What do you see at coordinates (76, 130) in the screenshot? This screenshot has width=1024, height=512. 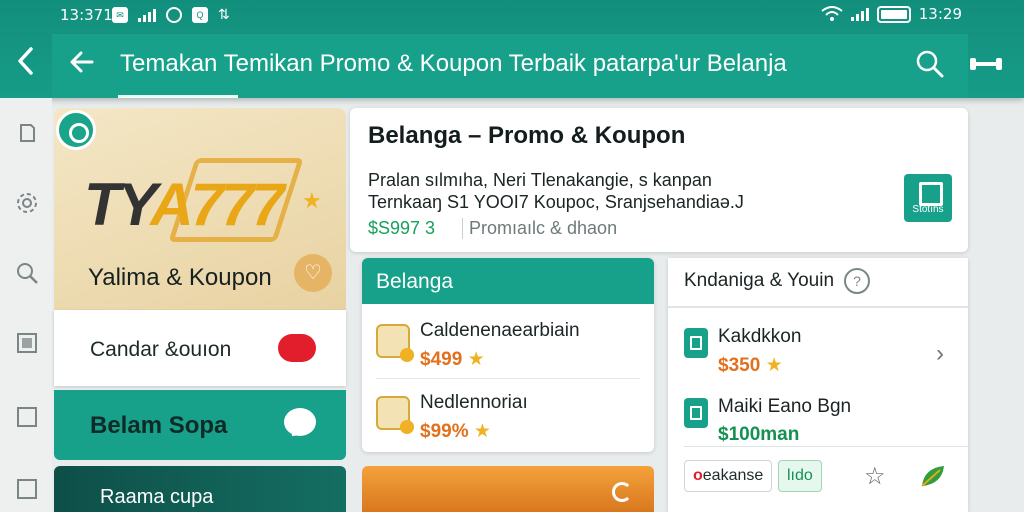 I see `badge-icon` at bounding box center [76, 130].